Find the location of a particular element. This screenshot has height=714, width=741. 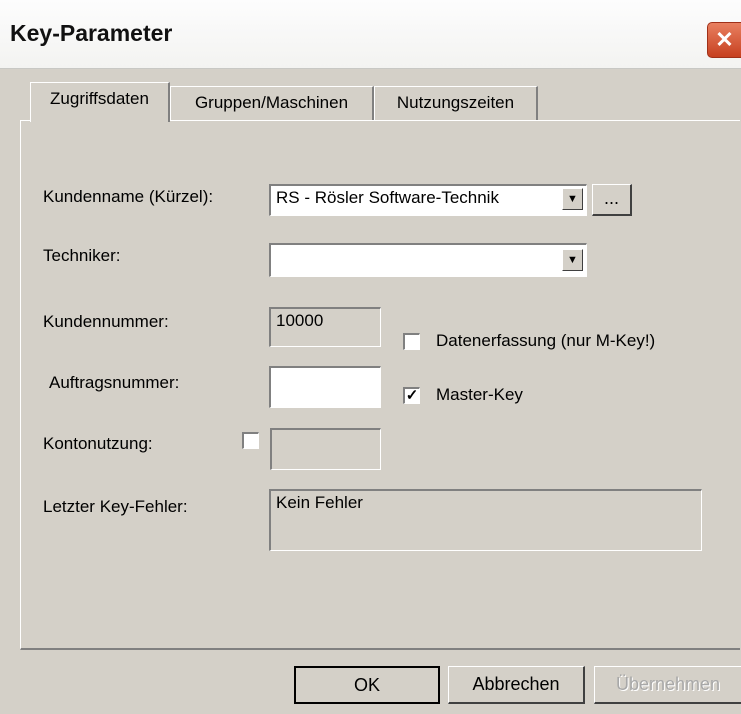

kundenname-value: RS - Rösler Software-Technik is located at coordinates (387, 197).